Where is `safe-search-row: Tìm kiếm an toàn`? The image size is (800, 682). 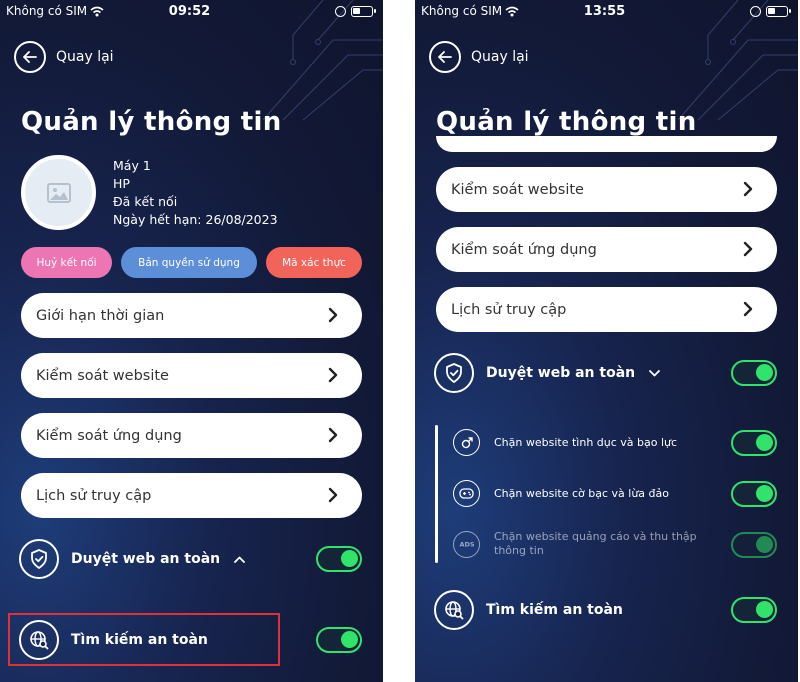
safe-search-row: Tìm kiếm an toàn is located at coordinates (528, 610).